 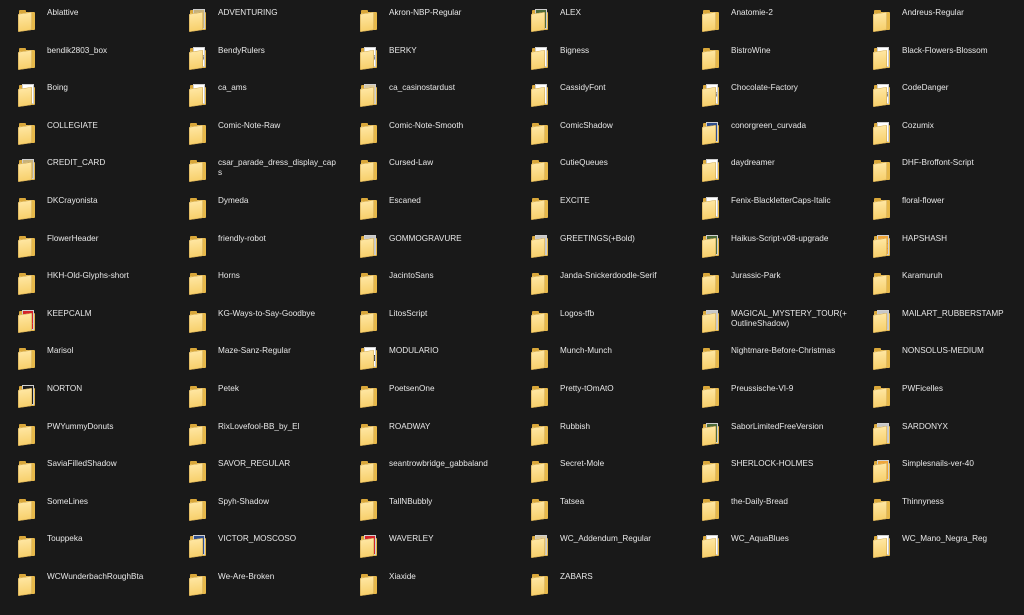 I want to click on folder-item: MAILART_RUBBERSTAMP, so click(x=939, y=320).